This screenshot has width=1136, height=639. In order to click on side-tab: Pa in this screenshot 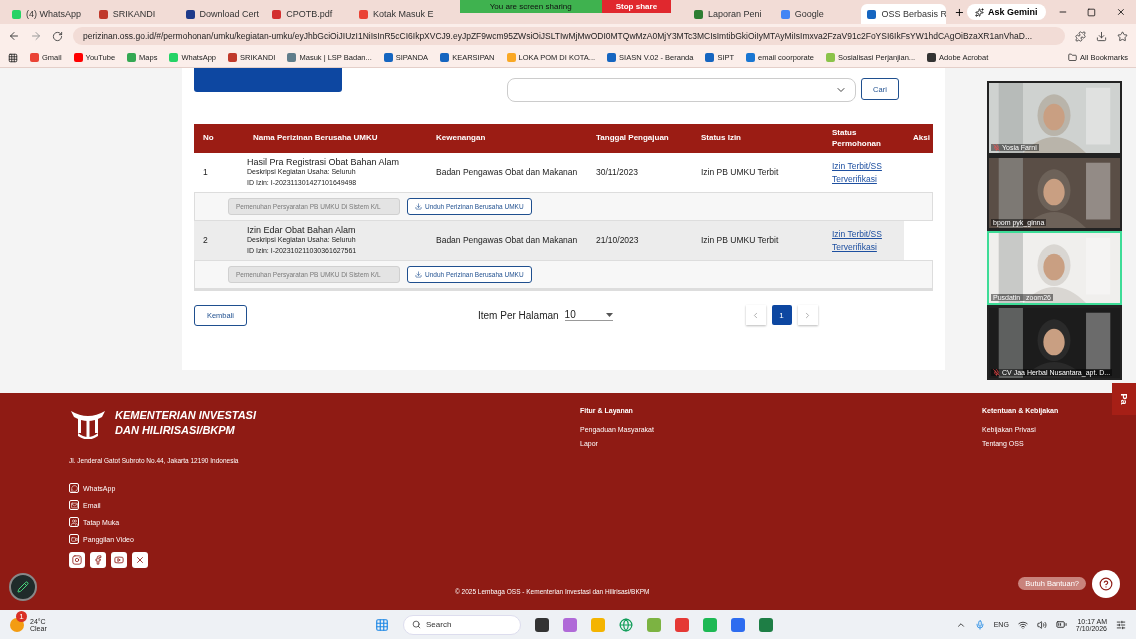, I will do `click(1124, 399)`.